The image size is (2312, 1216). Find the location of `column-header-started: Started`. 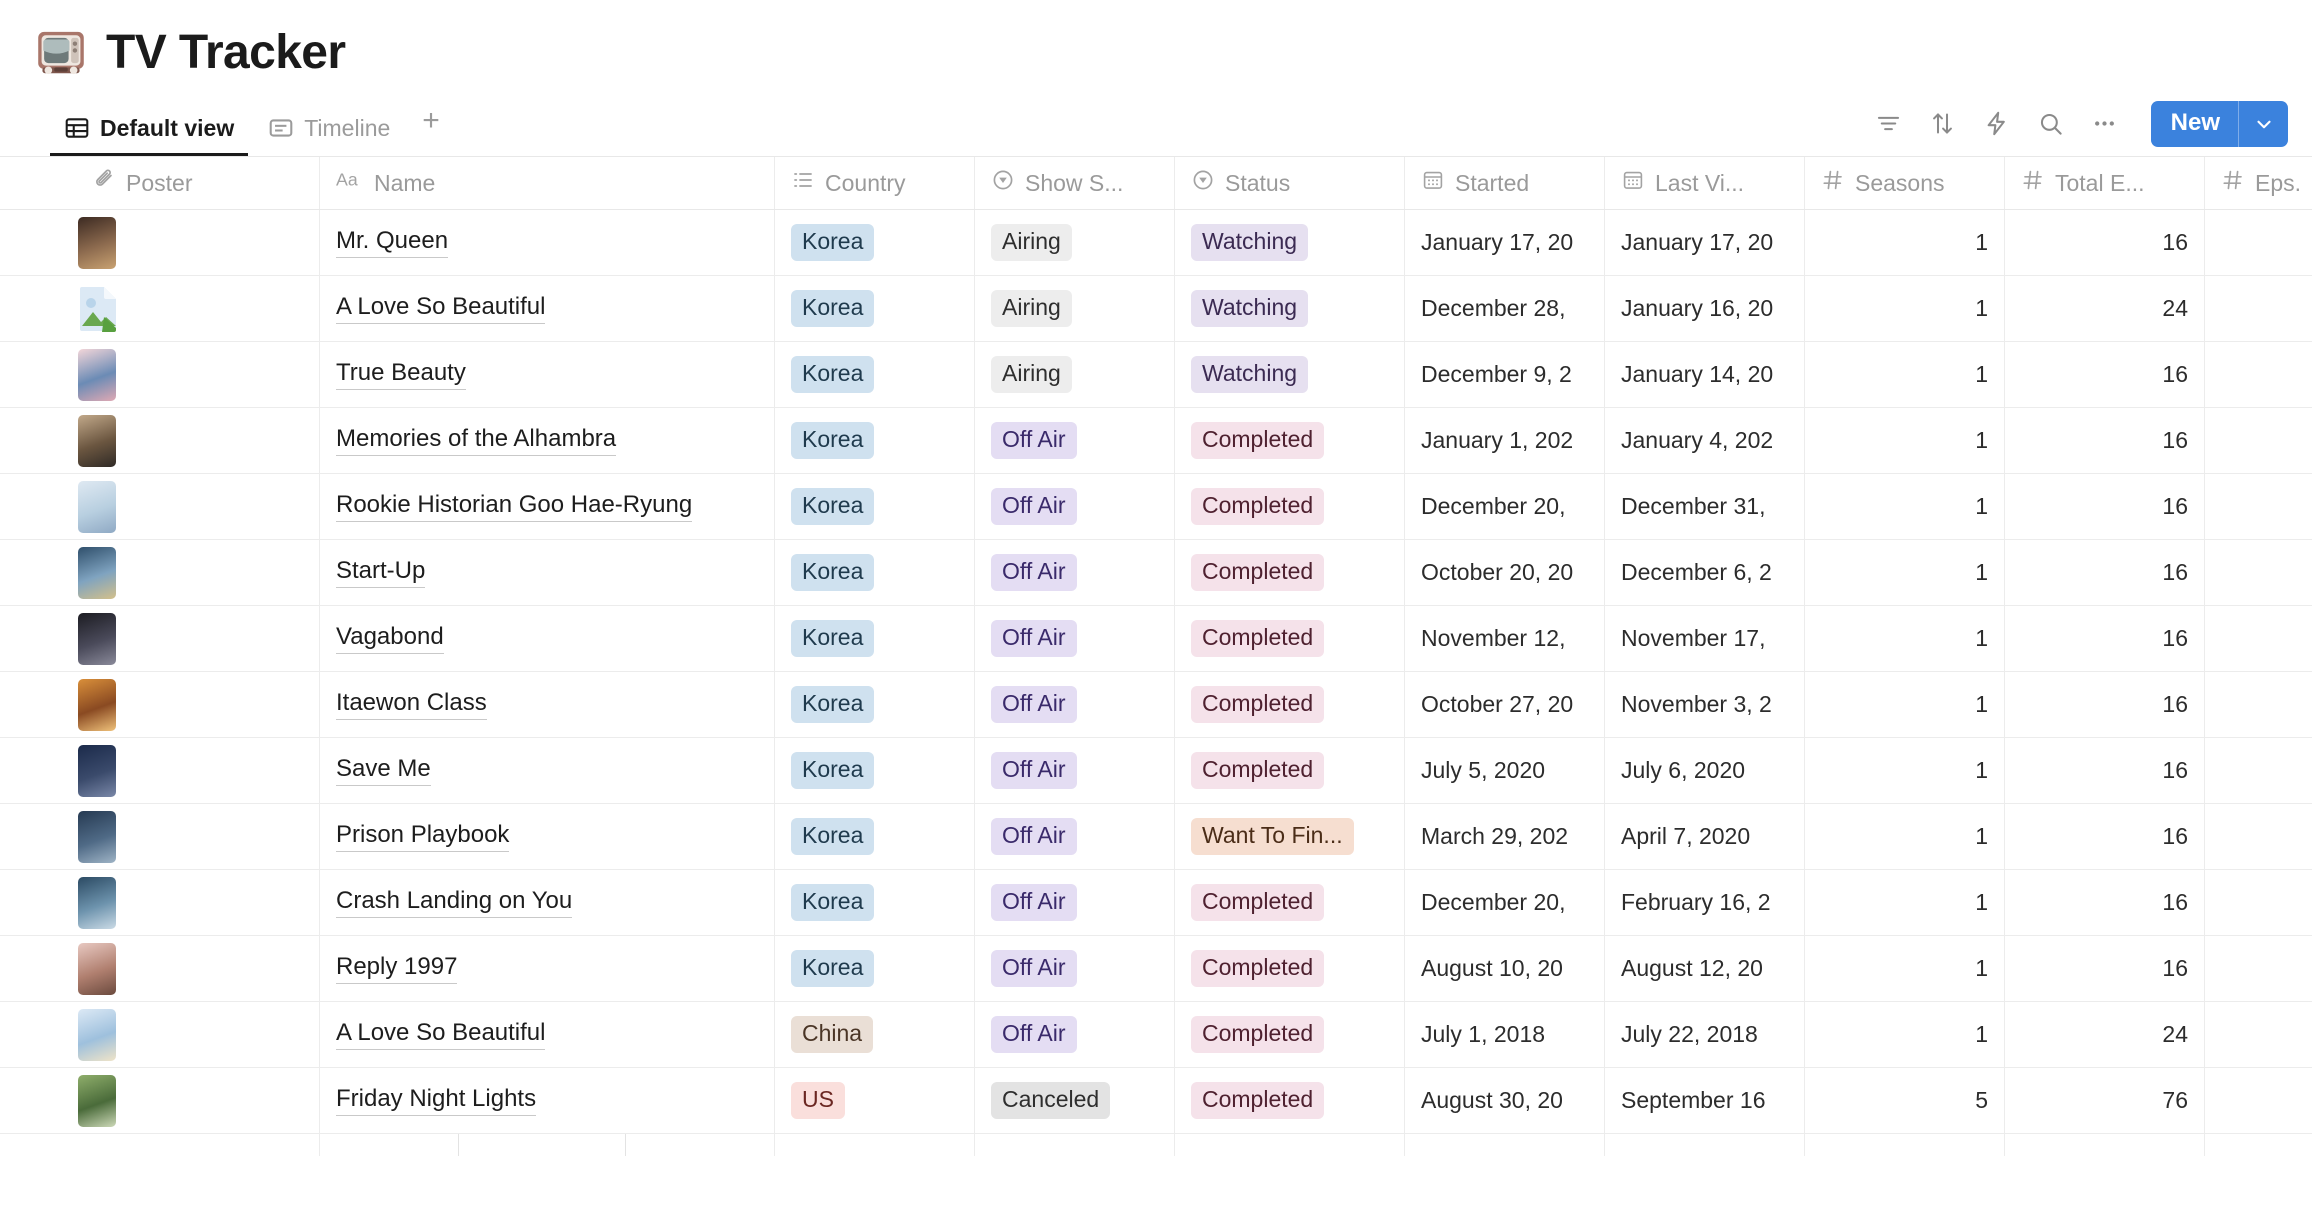

column-header-started: Started is located at coordinates (1505, 183).